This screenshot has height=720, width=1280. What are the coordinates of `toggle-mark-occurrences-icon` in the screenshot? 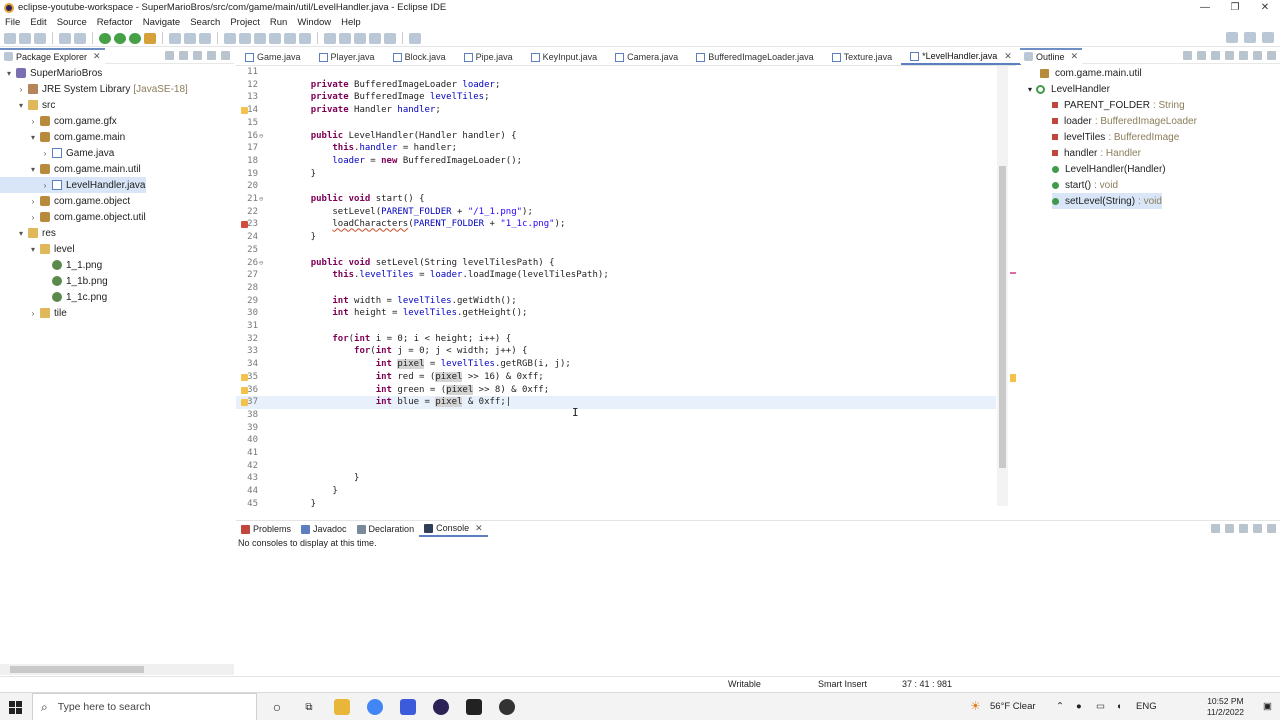 It's located at (260, 38).